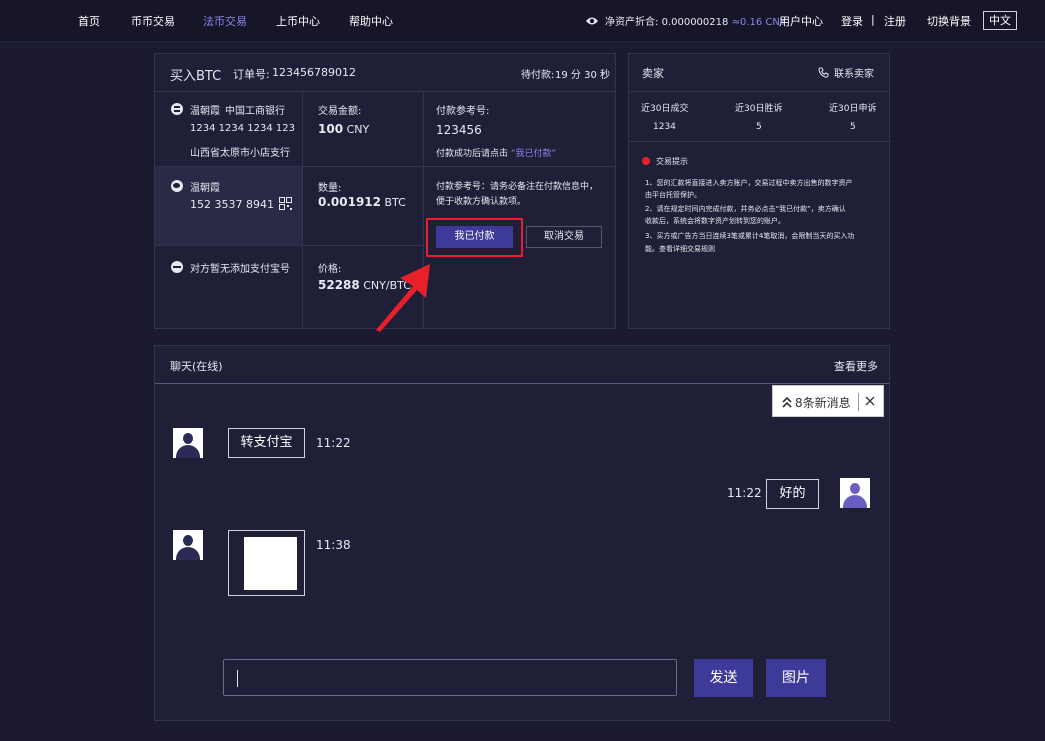 The image size is (1045, 741). I want to click on image-button: 图片, so click(796, 678).